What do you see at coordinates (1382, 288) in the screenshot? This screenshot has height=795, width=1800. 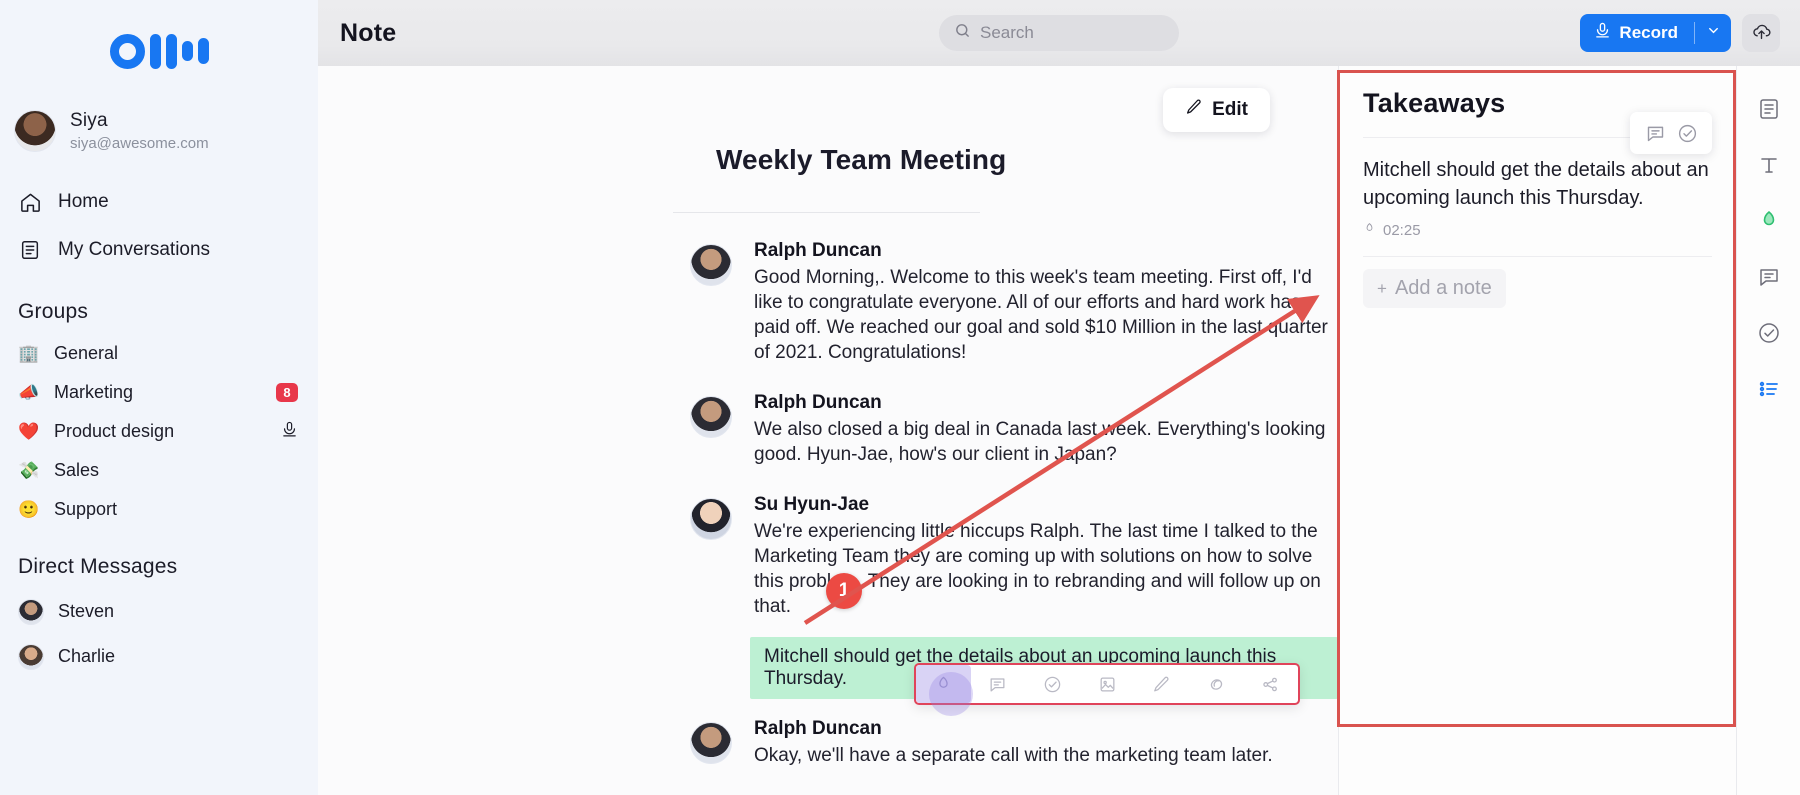 I see `plus-icon: +` at bounding box center [1382, 288].